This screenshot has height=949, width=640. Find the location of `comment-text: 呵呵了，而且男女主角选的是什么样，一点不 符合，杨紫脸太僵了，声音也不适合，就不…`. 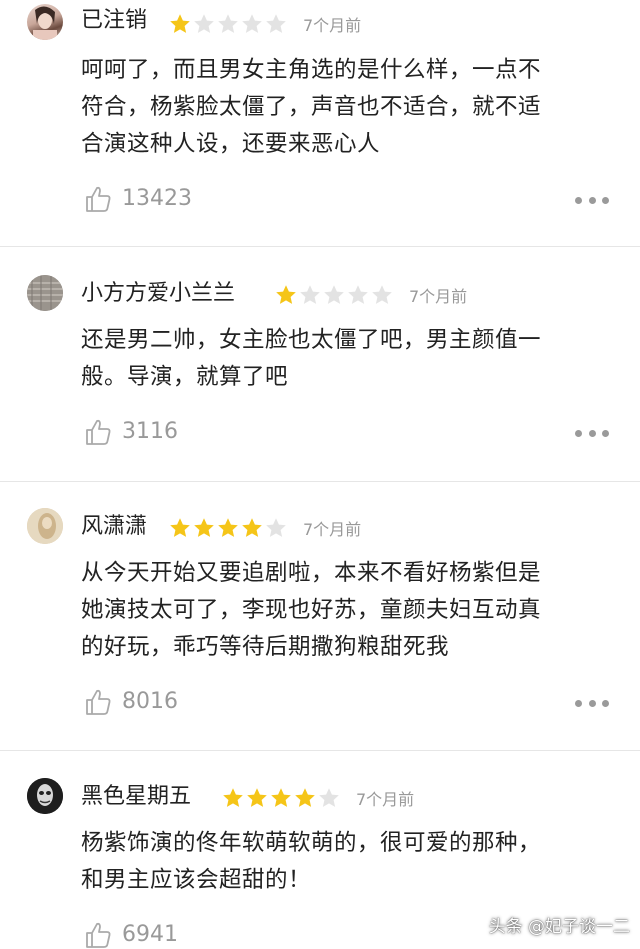

comment-text: 呵呵了，而且男女主角选的是什么样，一点不 符合，杨紫脸太僵了，声音也不适合，就不… is located at coordinates (355, 107).